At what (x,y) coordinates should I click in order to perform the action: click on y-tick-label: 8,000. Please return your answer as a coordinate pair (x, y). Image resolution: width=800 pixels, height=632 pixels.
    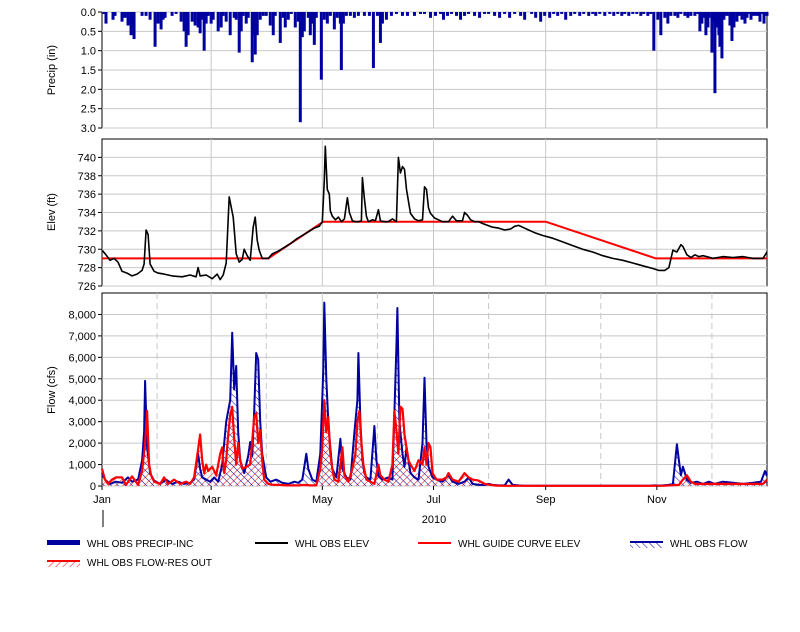
    Looking at the image, I should click on (82, 315).